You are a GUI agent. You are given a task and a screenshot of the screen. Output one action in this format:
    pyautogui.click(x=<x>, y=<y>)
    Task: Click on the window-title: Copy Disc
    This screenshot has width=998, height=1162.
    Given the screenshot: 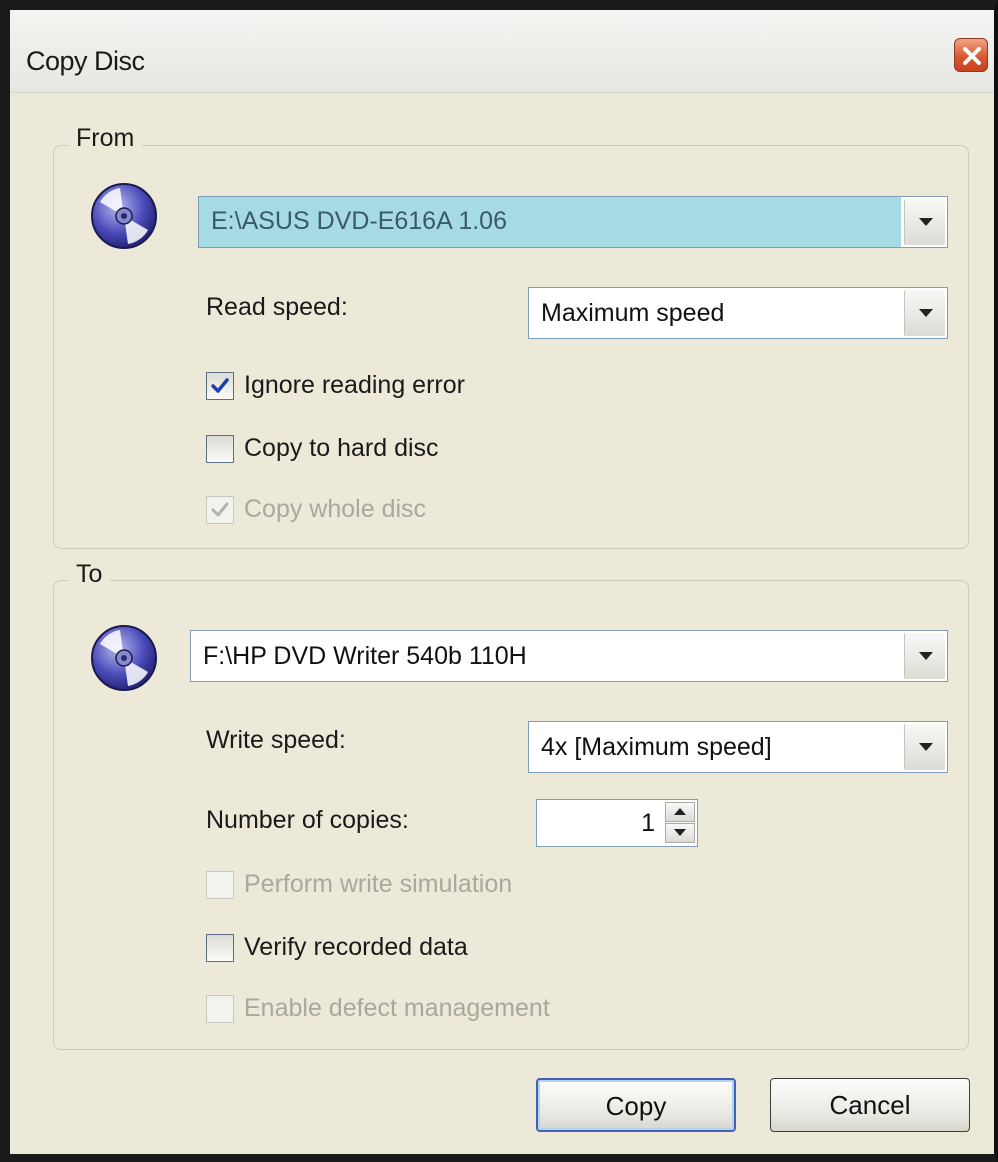 What is the action you would take?
    pyautogui.click(x=85, y=61)
    